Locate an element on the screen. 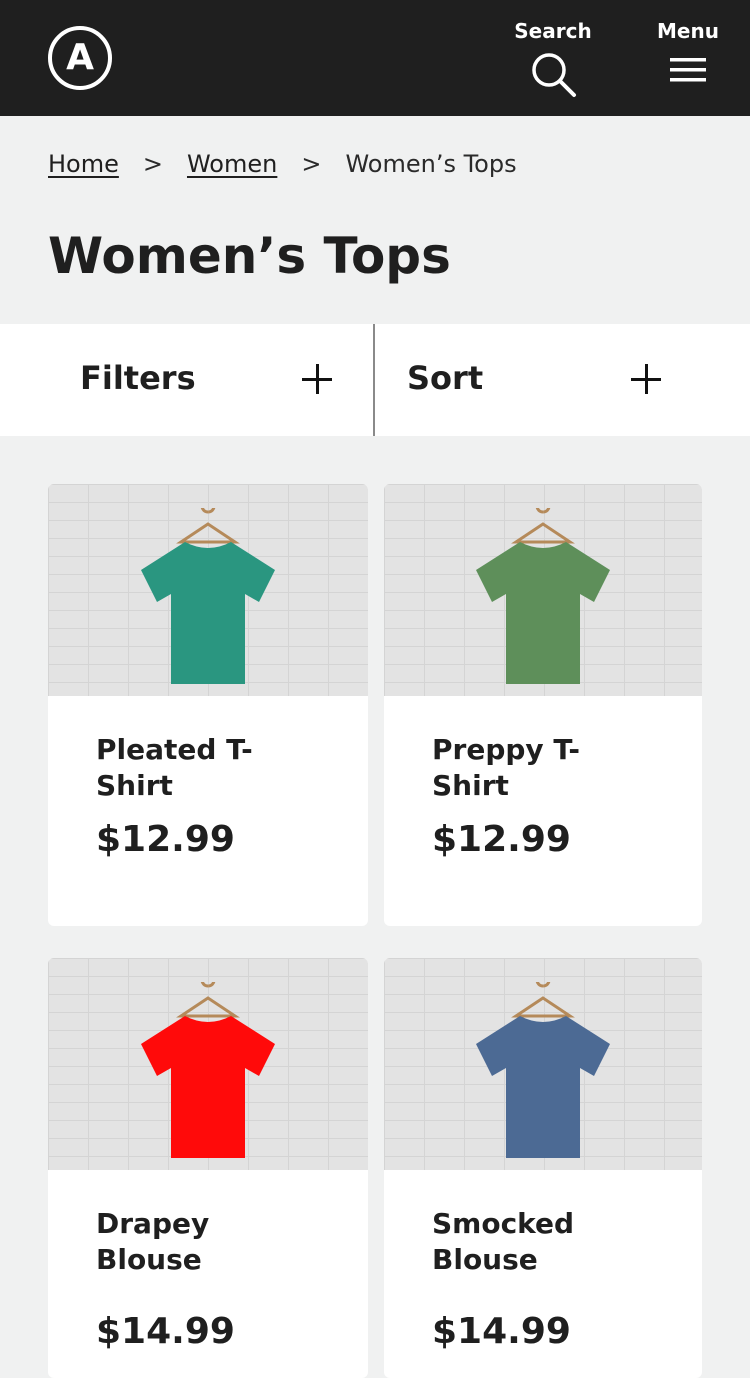  product-name: Smocked Blouse is located at coordinates (503, 1241).